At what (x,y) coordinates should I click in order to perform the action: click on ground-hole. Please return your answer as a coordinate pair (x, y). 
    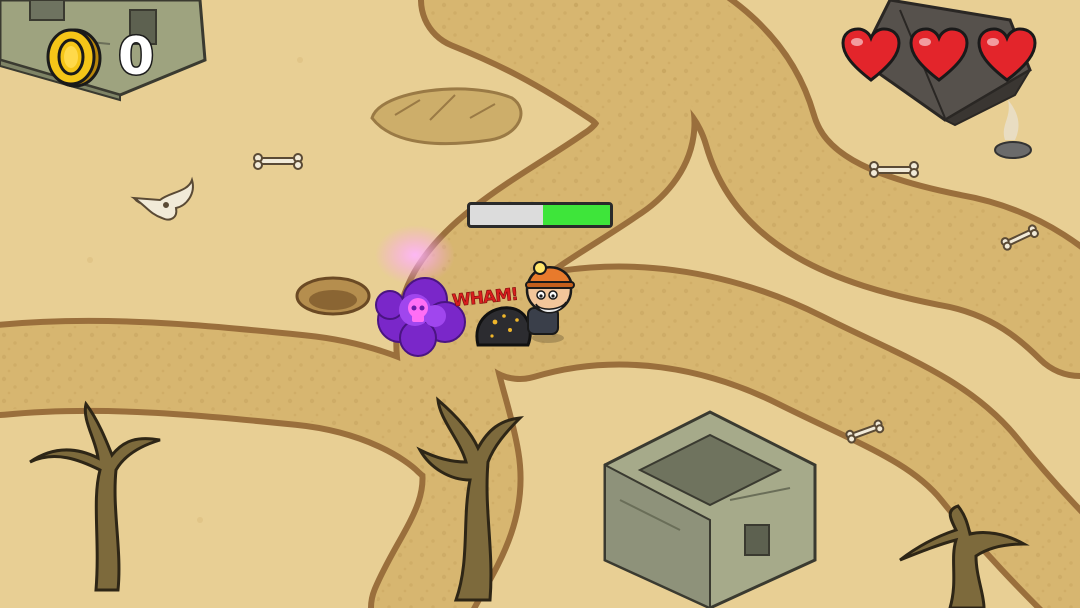
    Looking at the image, I should click on (333, 296).